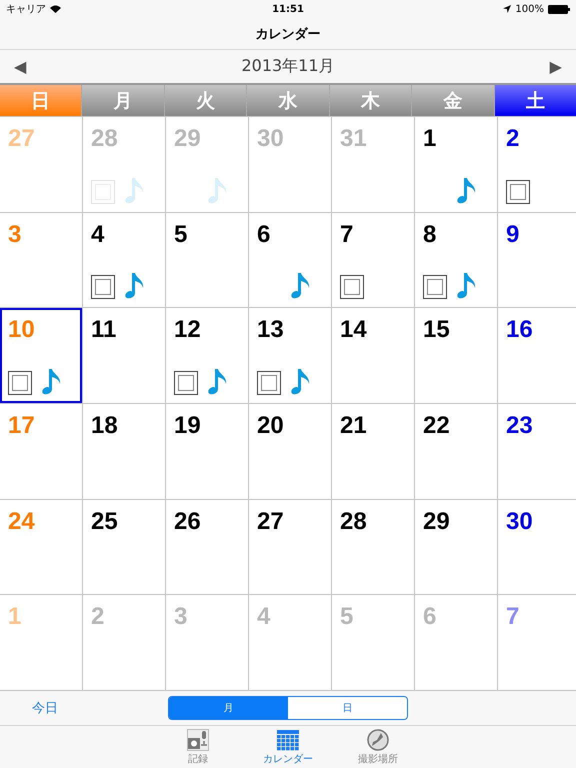  I want to click on day-cell: 15, so click(456, 355).